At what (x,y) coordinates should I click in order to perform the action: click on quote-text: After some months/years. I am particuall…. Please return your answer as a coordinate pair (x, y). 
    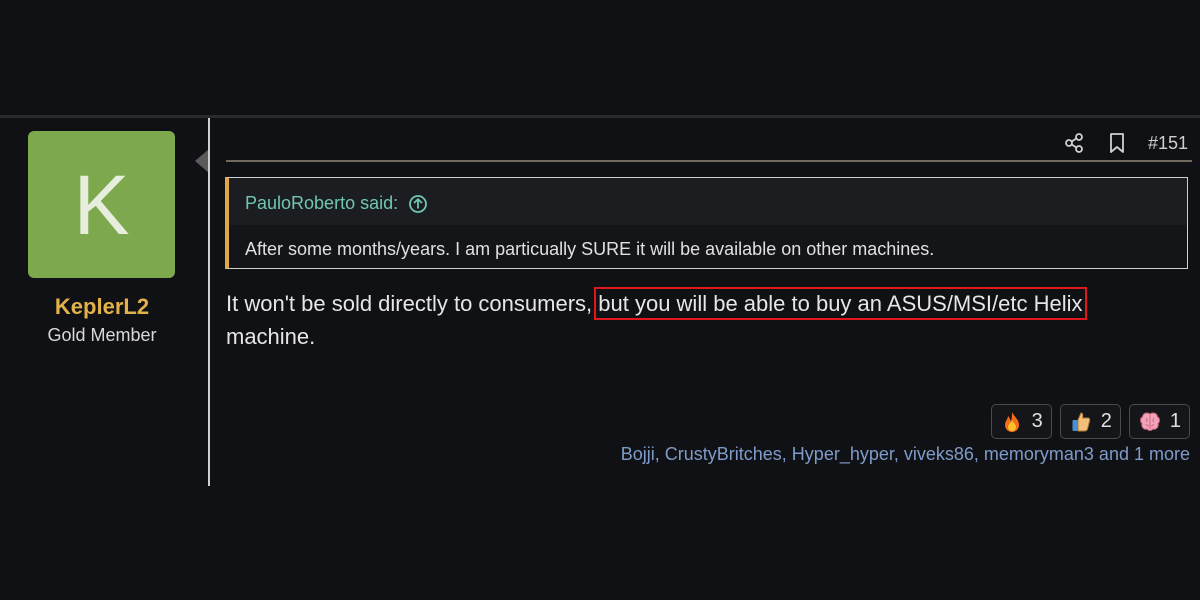
    Looking at the image, I should click on (590, 249).